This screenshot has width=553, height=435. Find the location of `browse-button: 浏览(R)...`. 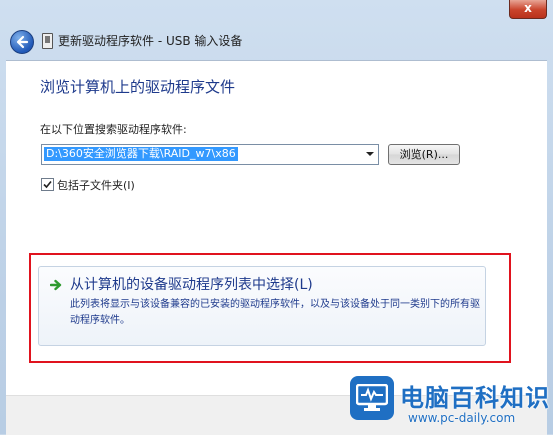

browse-button: 浏览(R)... is located at coordinates (424, 154).